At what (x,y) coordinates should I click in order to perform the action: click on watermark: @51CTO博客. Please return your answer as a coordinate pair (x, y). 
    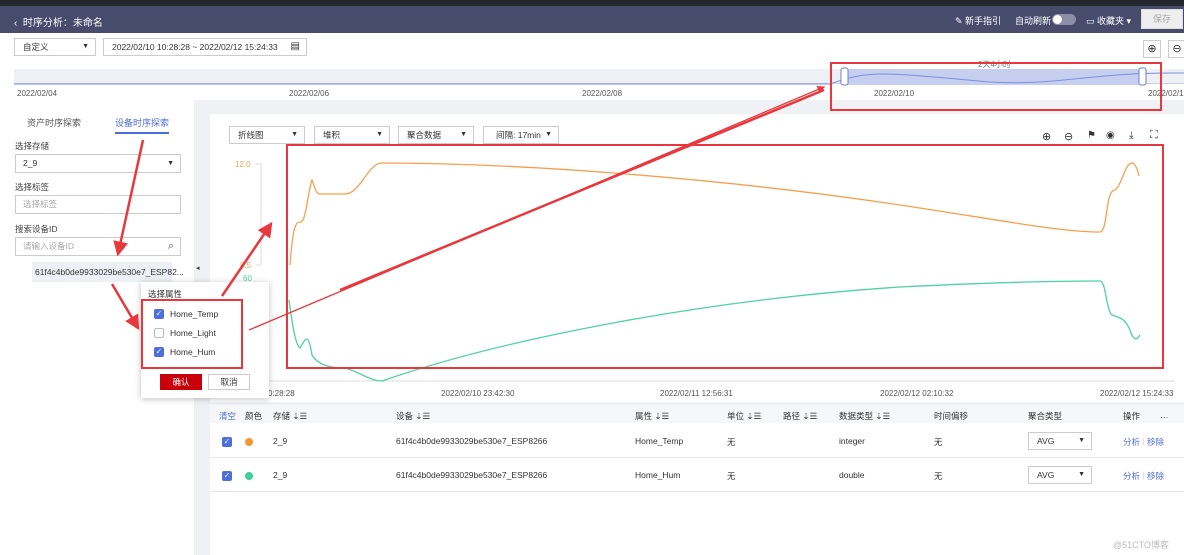
    Looking at the image, I should click on (1141, 545).